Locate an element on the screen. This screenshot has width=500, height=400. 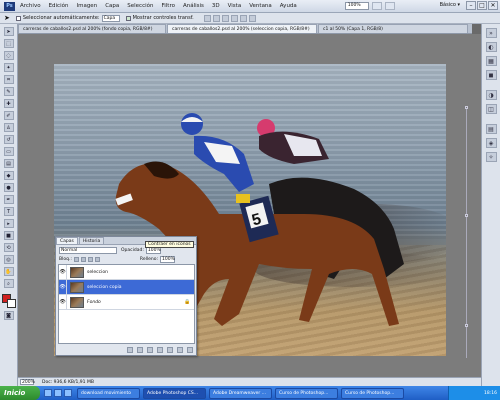
collapse-panels-icon: » is located at coordinates (491, 33).